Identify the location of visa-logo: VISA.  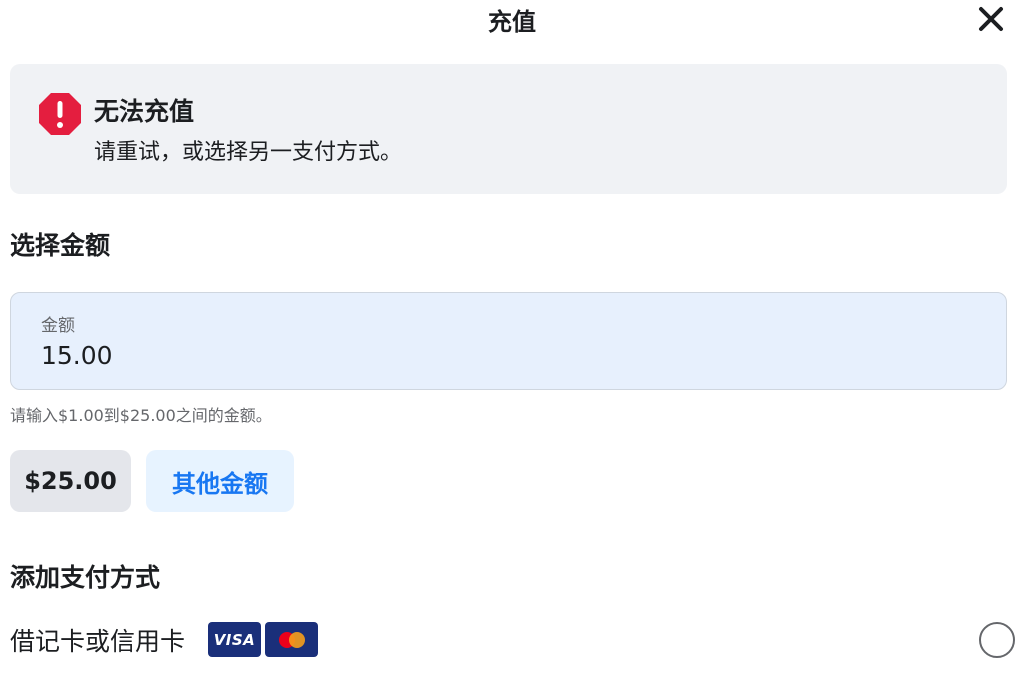
(234, 639).